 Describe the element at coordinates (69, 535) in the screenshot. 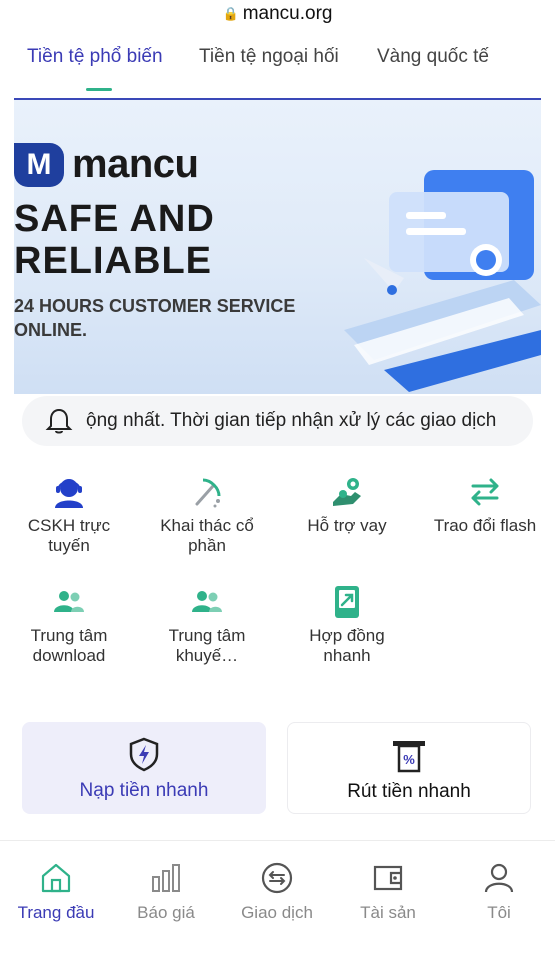

I see `grid-label: CSKH trực tuyến` at that location.